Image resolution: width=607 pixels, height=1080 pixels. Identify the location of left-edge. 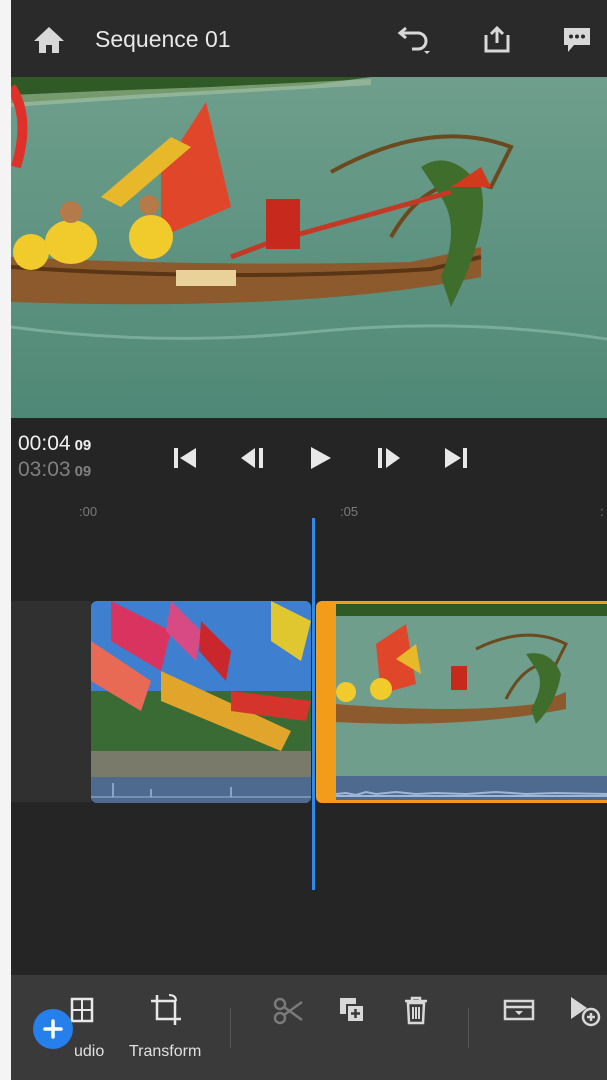
(5, 540).